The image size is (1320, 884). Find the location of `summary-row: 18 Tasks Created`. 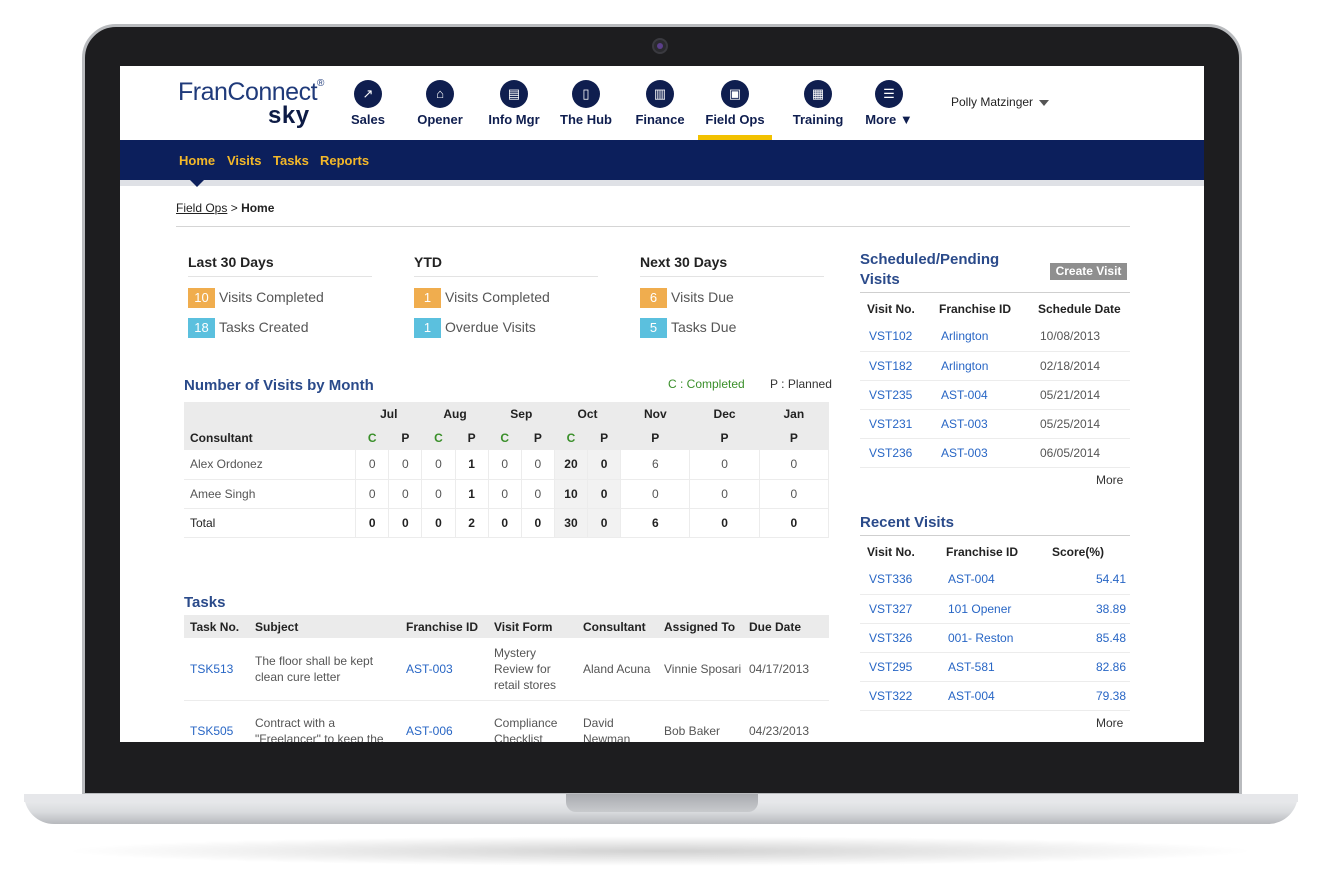

summary-row: 18 Tasks Created is located at coordinates (280, 327).